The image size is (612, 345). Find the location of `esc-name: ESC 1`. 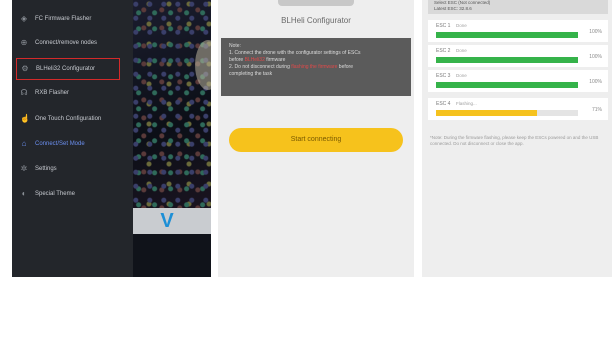

esc-name: ESC 1 is located at coordinates (443, 26).